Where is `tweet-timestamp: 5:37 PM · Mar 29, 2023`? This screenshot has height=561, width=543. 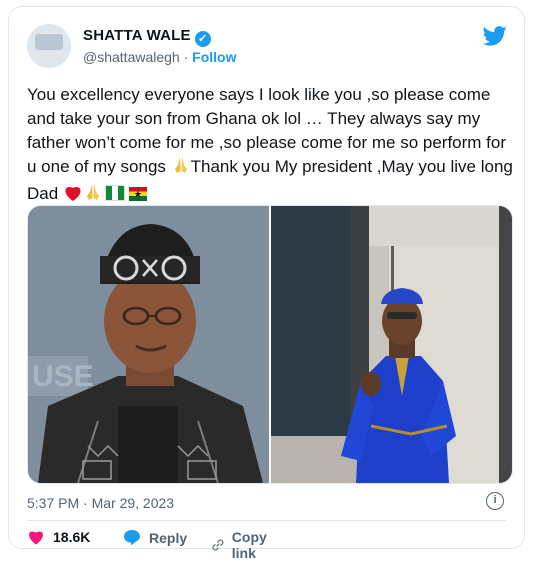 tweet-timestamp: 5:37 PM · Mar 29, 2023 is located at coordinates (100, 503).